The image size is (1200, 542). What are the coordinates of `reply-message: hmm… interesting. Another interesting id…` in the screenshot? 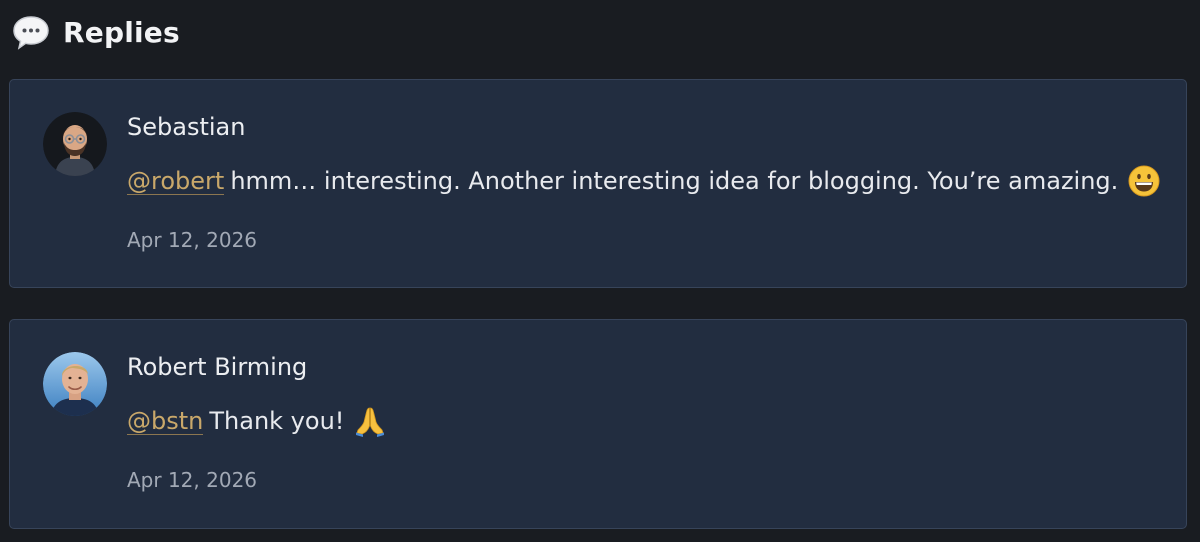 It's located at (674, 181).